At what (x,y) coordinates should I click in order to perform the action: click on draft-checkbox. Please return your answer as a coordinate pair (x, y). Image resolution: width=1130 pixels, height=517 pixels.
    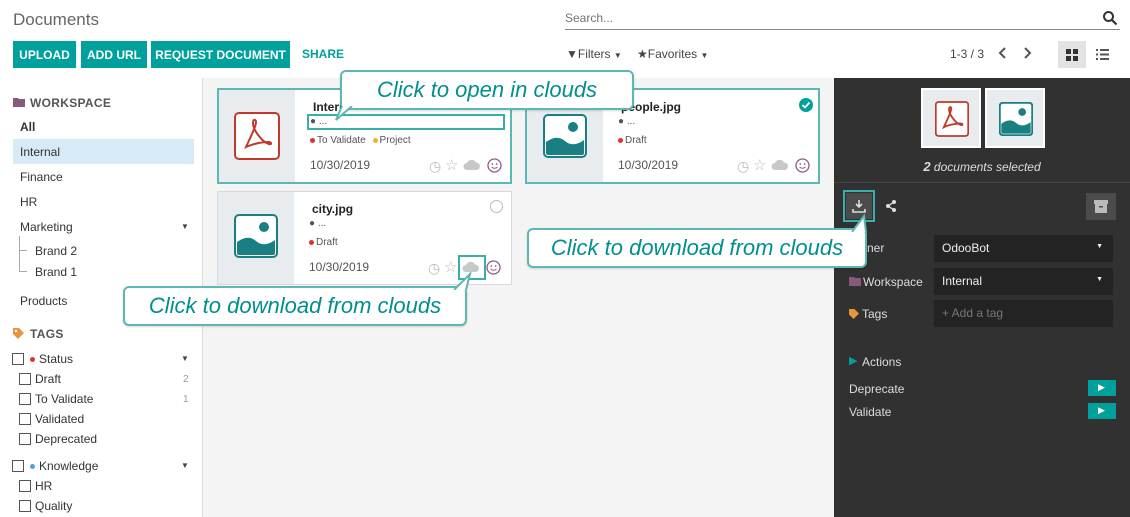
    Looking at the image, I should click on (25, 379).